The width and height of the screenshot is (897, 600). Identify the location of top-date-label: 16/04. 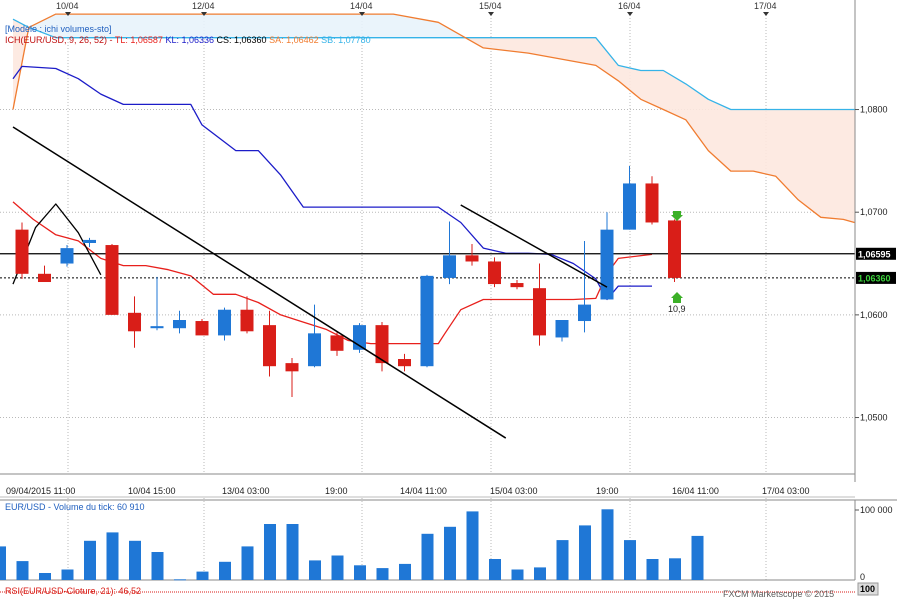
(629, 6).